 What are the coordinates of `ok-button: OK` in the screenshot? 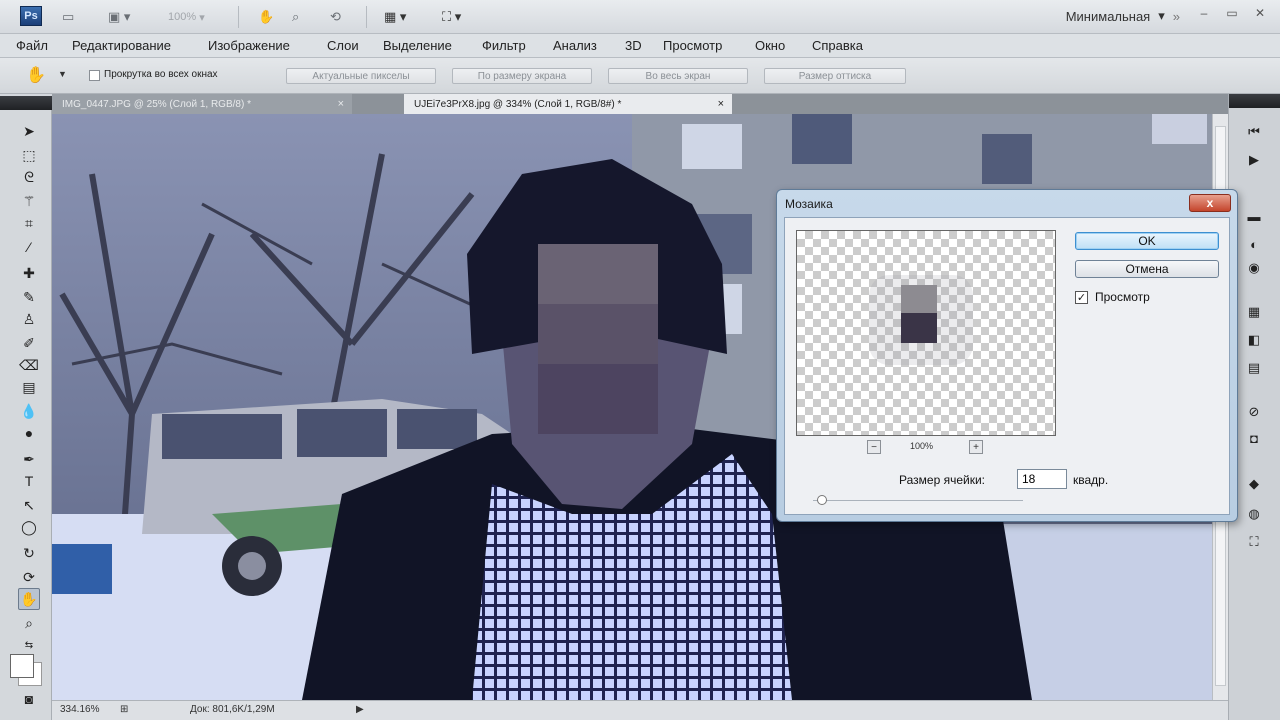 It's located at (1147, 241).